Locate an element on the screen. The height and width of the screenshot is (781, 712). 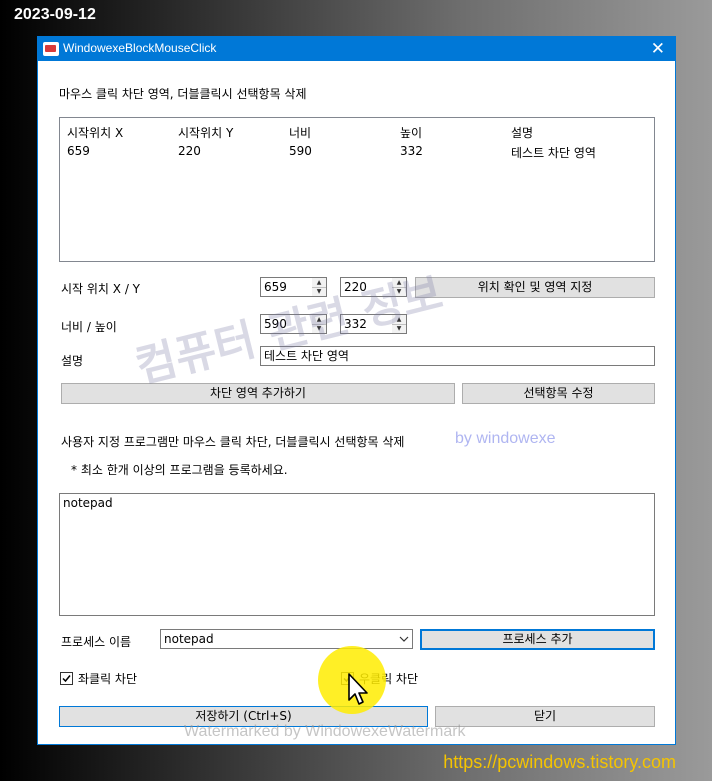
column-header: 너비 is located at coordinates (300, 132).